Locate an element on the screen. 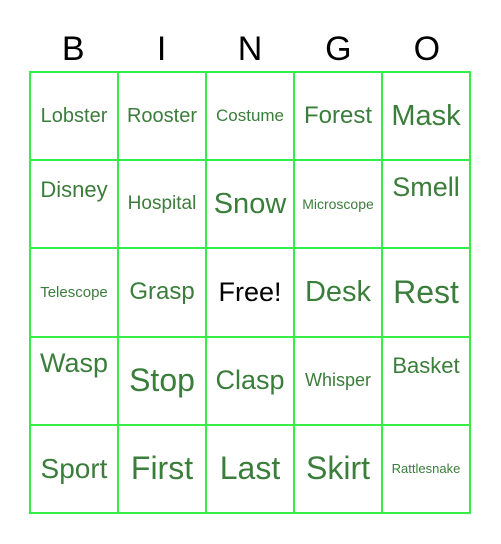  bingo-cell: Disney is located at coordinates (74, 204).